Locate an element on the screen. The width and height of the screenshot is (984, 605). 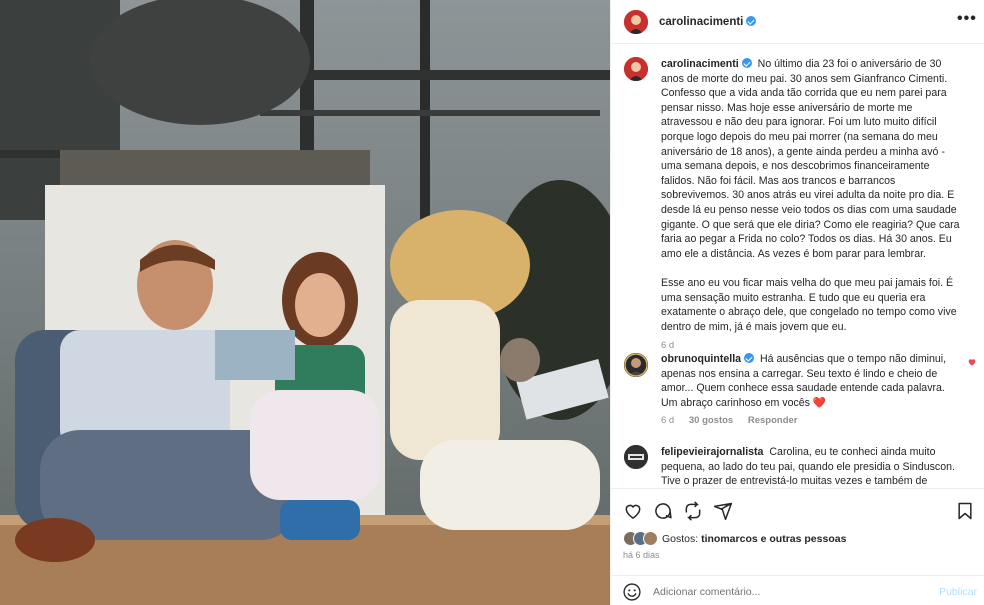
comment-time: 6 d is located at coordinates (668, 421).